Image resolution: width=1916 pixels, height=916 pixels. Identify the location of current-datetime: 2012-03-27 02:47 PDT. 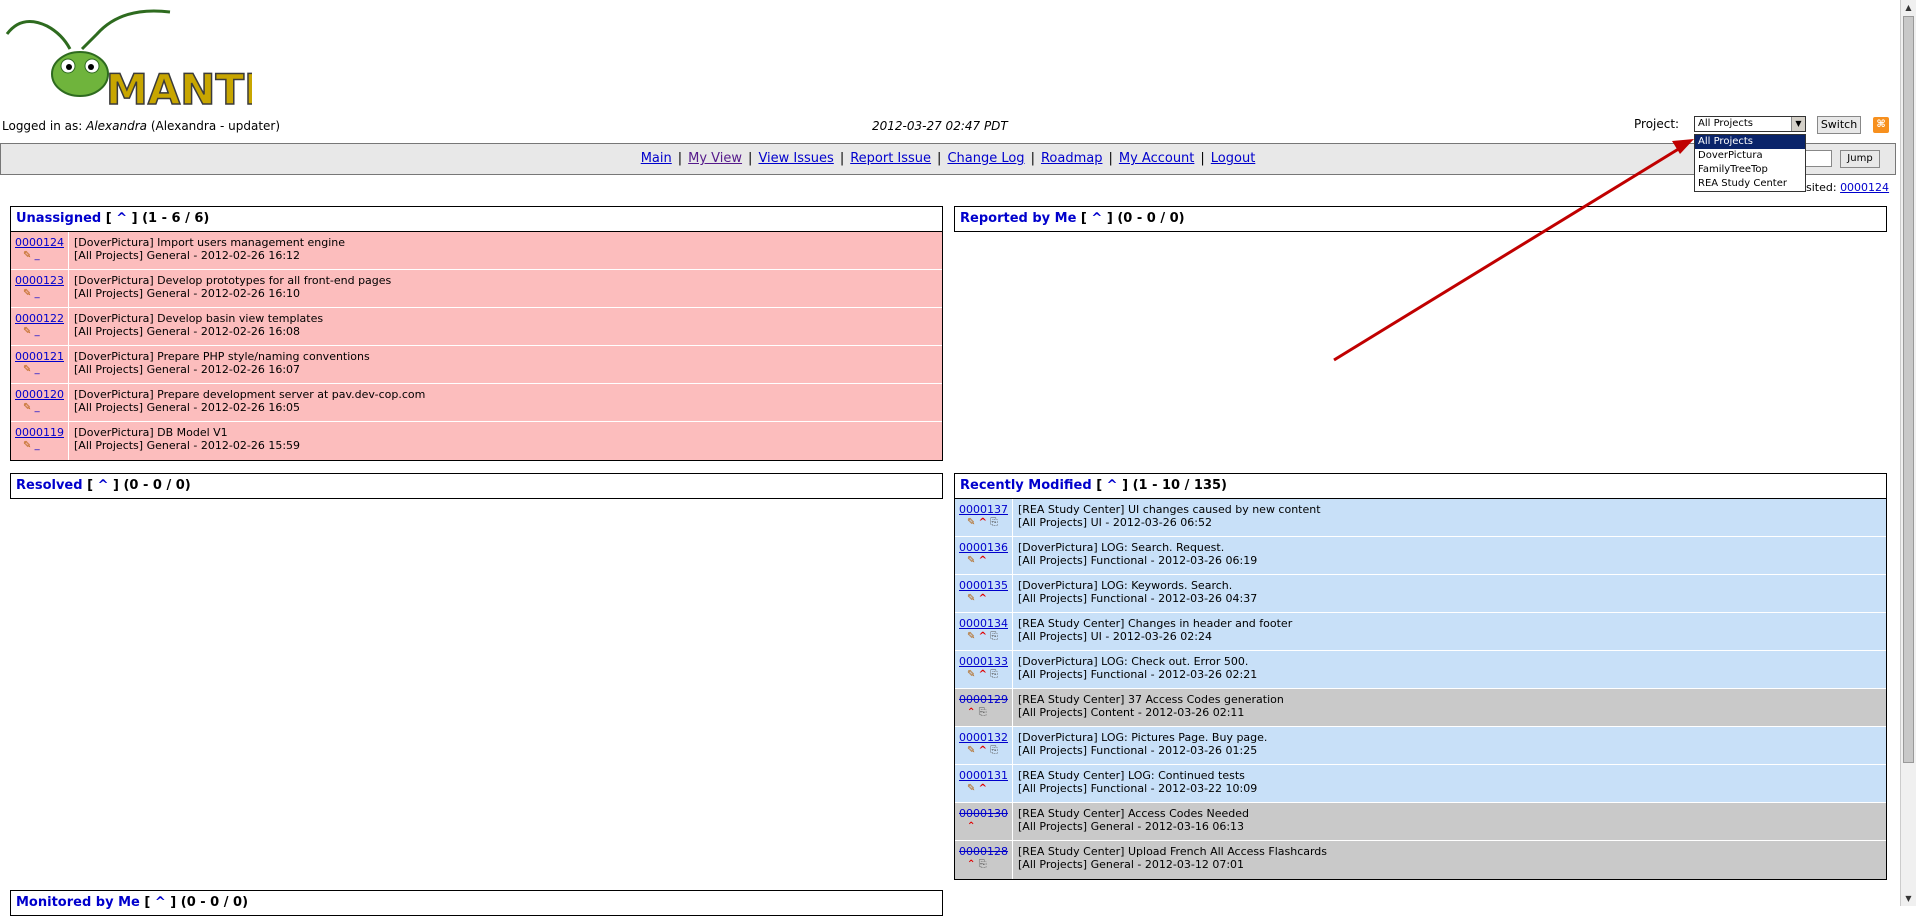
(940, 126).